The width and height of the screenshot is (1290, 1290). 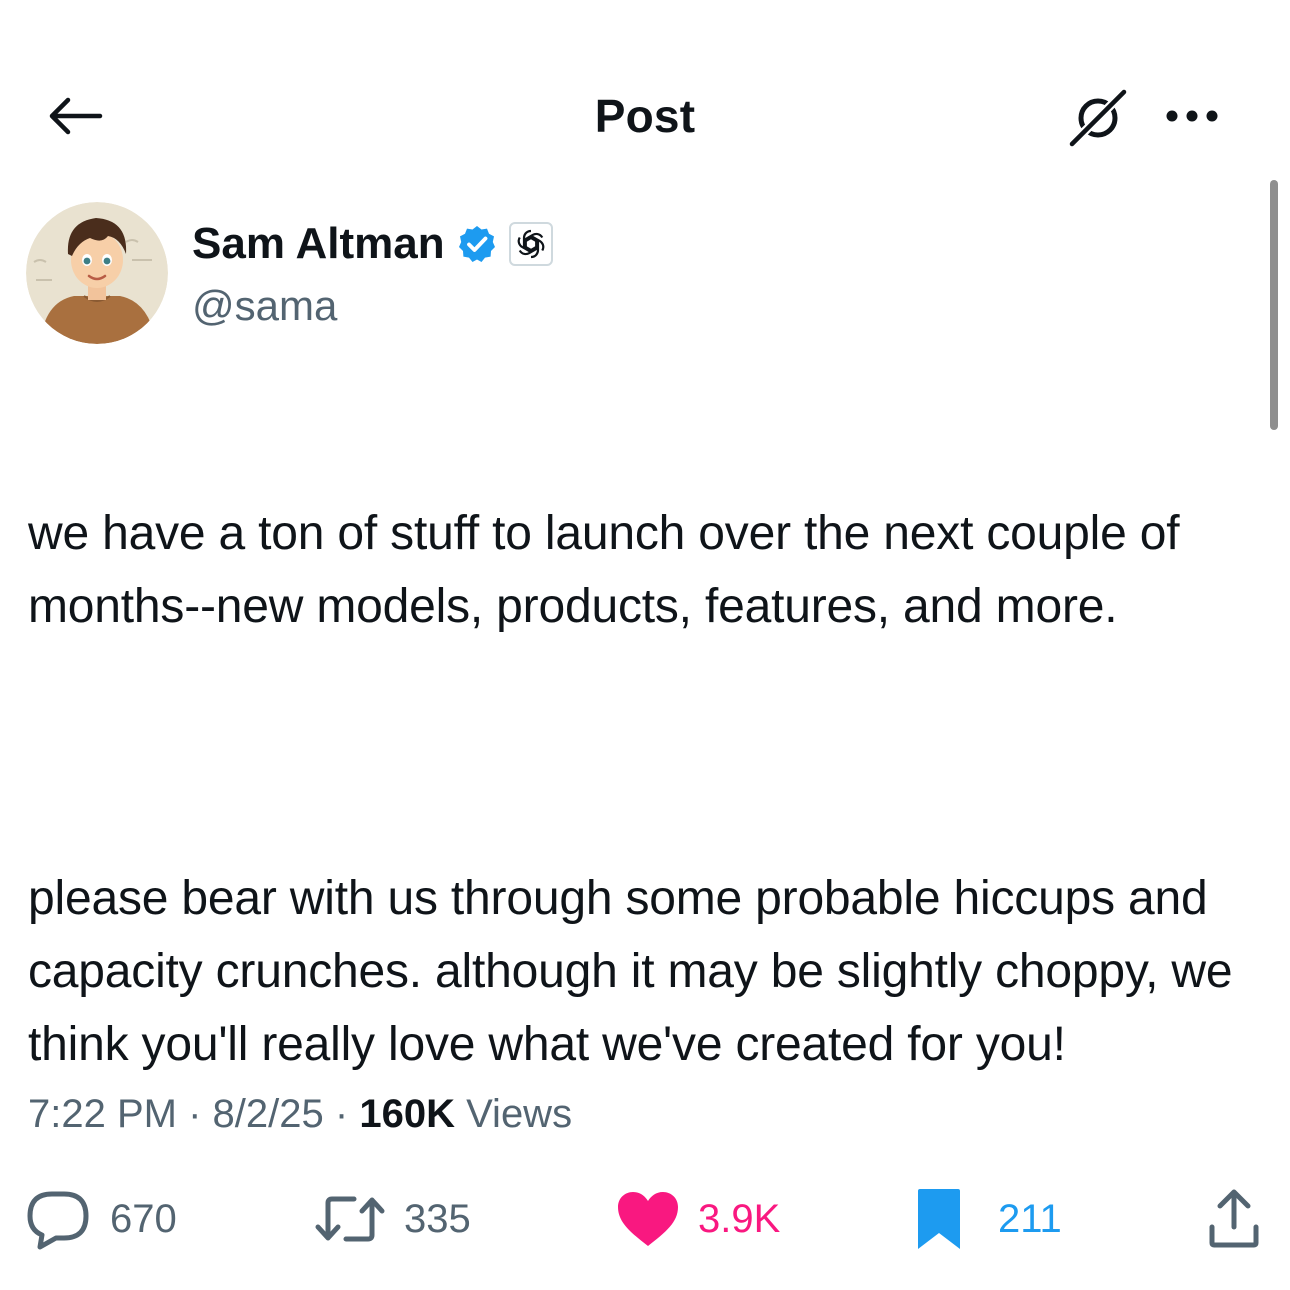 I want to click on author-name-row: Sam Altman, so click(x=372, y=244).